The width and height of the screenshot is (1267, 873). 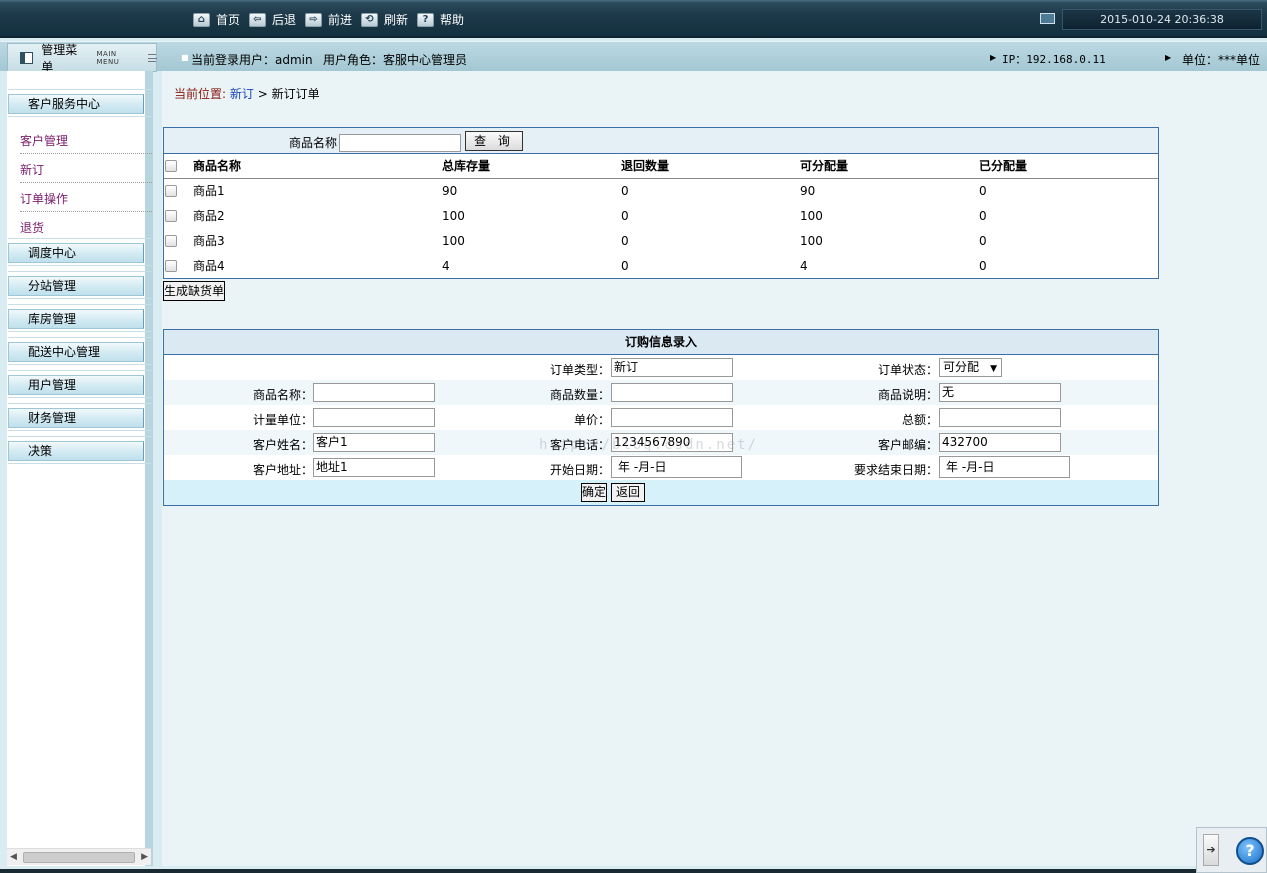 I want to click on sidebar-group-users: 用户管理, so click(x=80, y=384).